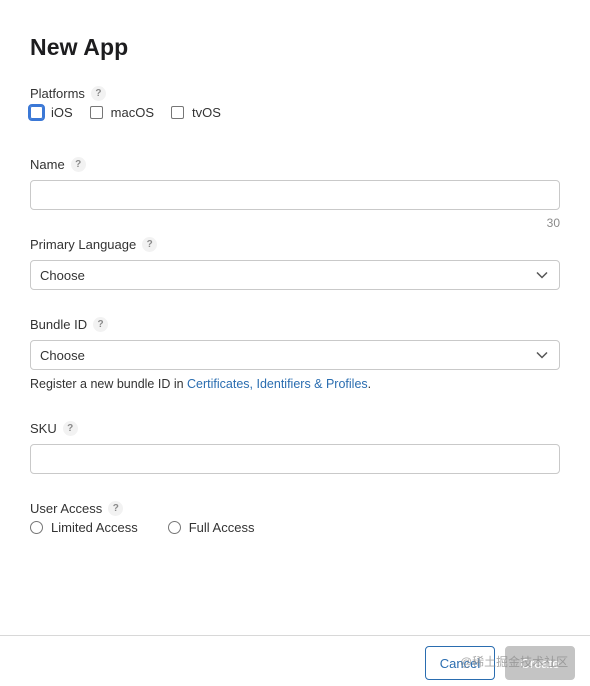  Describe the element at coordinates (50, 112) in the screenshot. I see `platform-ios-option: iOS` at that location.